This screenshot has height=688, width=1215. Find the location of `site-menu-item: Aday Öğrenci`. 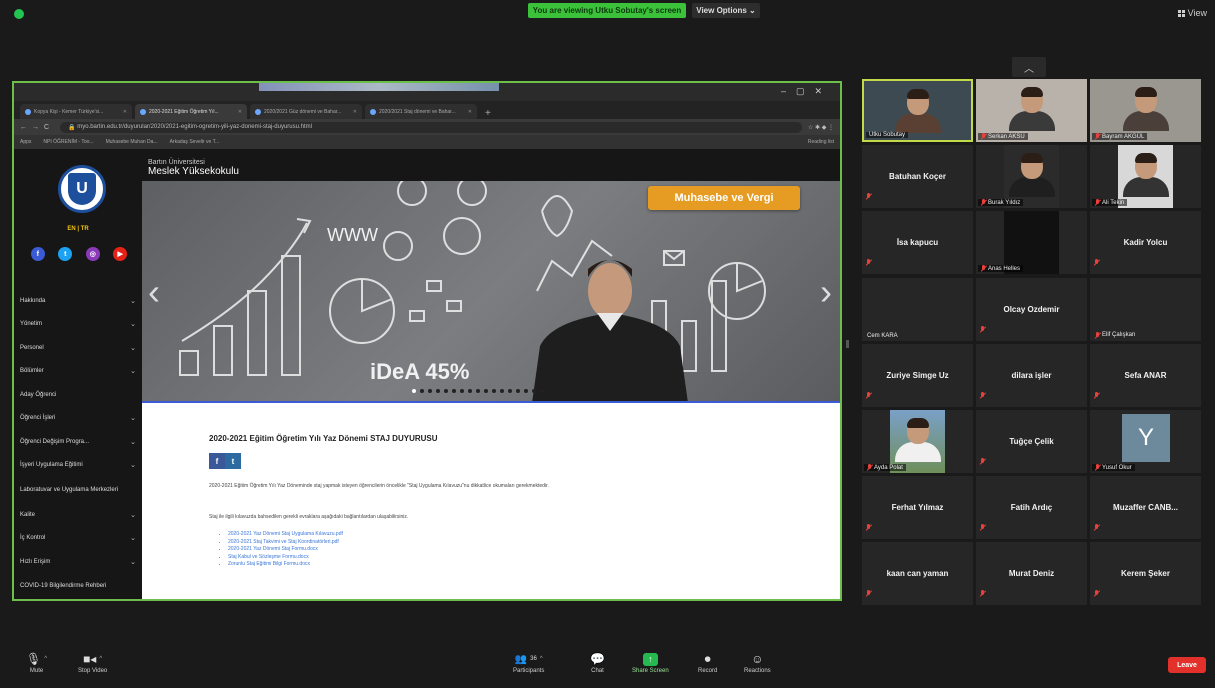

site-menu-item: Aday Öğrenci is located at coordinates (78, 395).